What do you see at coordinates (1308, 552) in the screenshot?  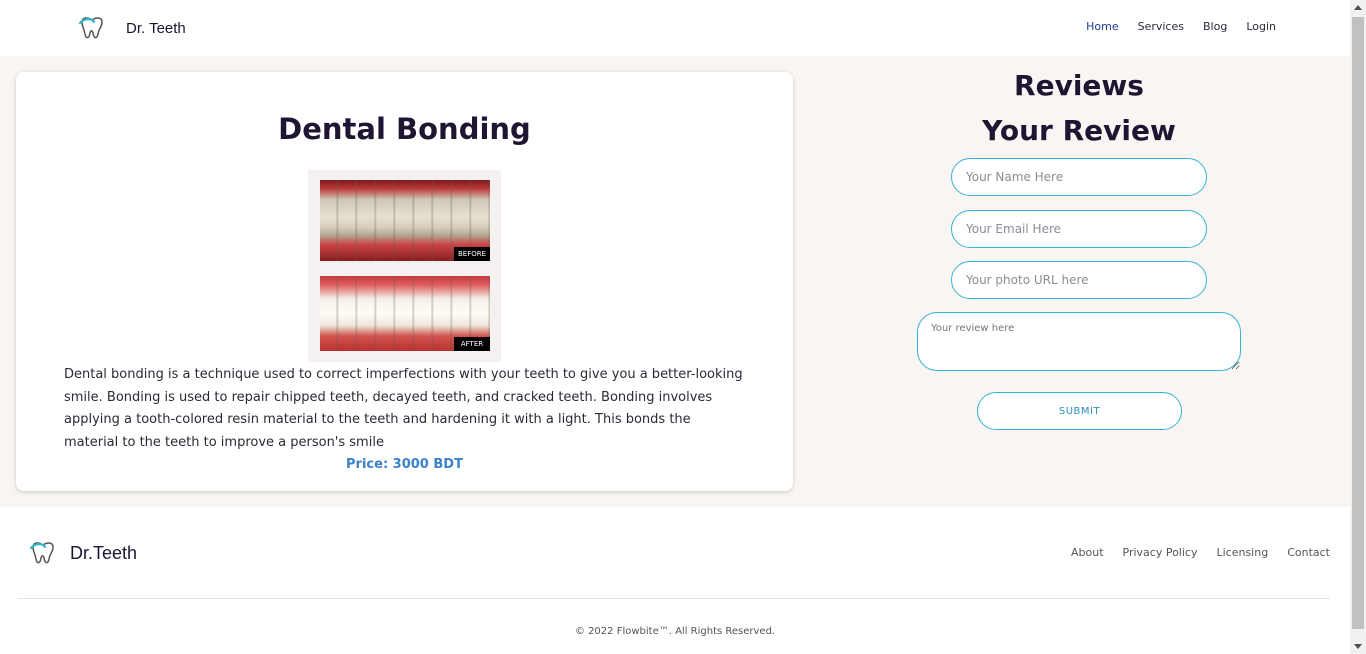 I see `footer-link-contact: Contact` at bounding box center [1308, 552].